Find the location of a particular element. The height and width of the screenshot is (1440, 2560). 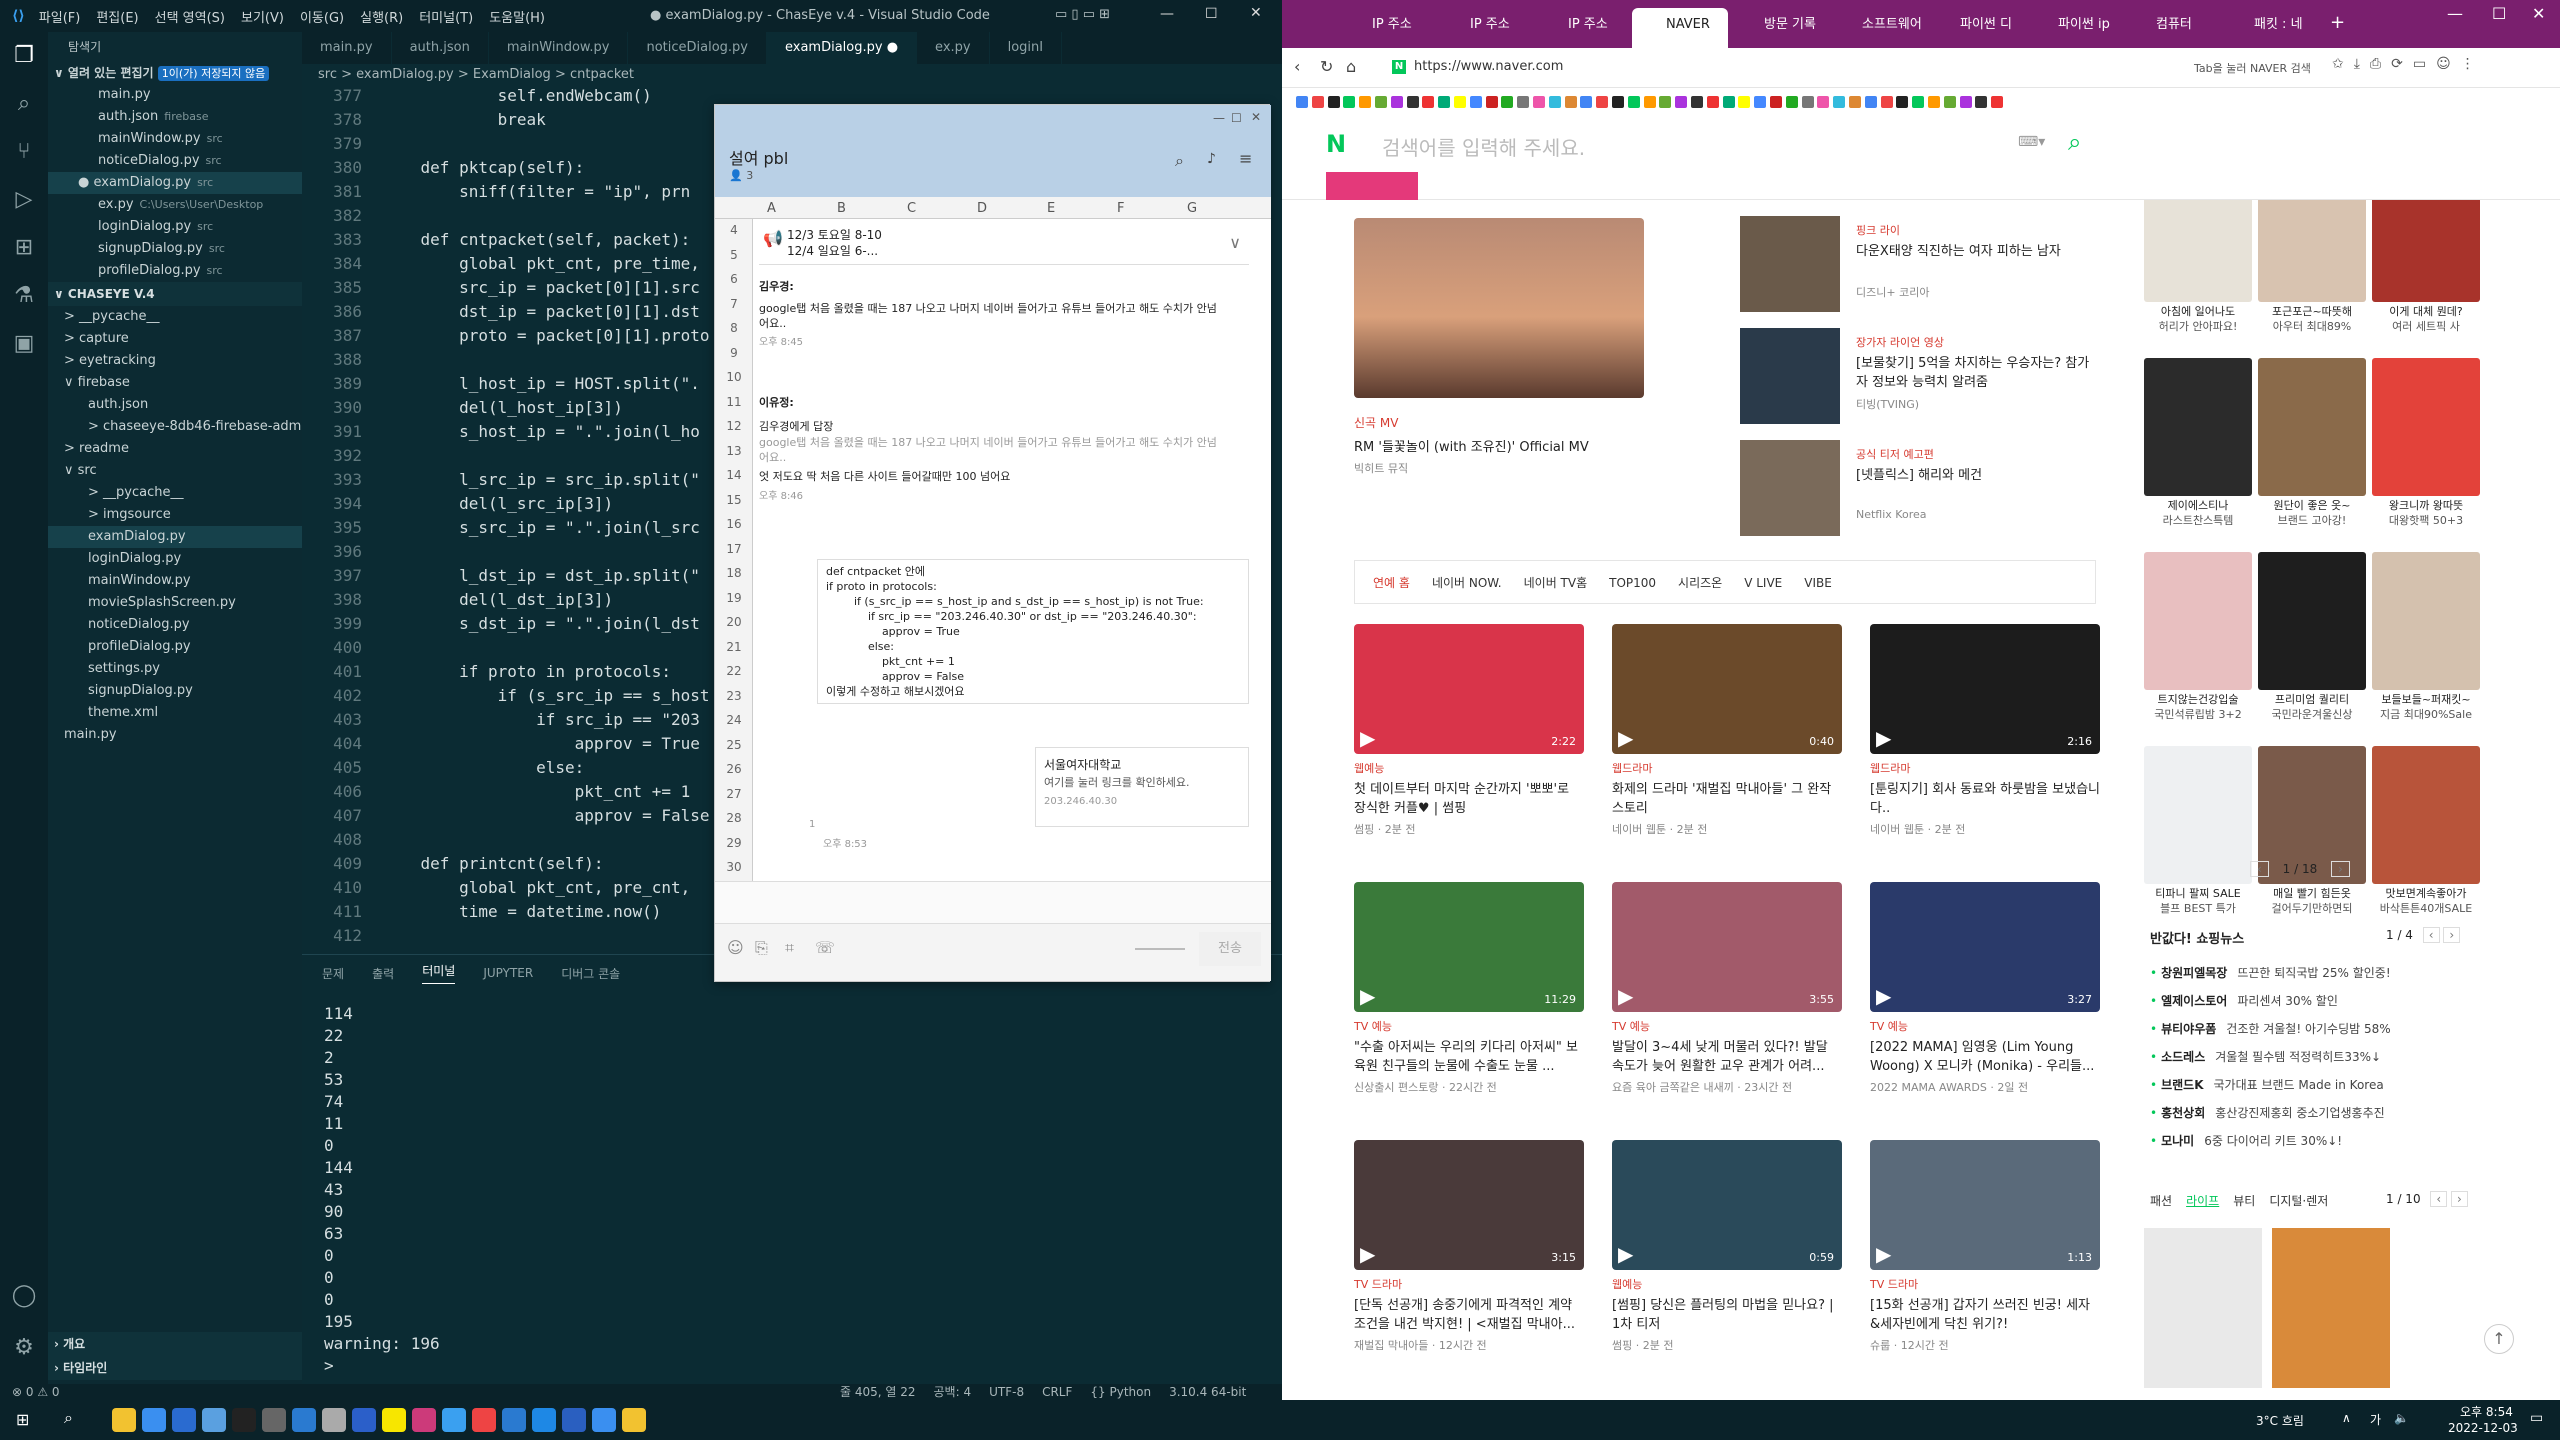

browser-maximize-button: ☐ is located at coordinates (2499, 13).